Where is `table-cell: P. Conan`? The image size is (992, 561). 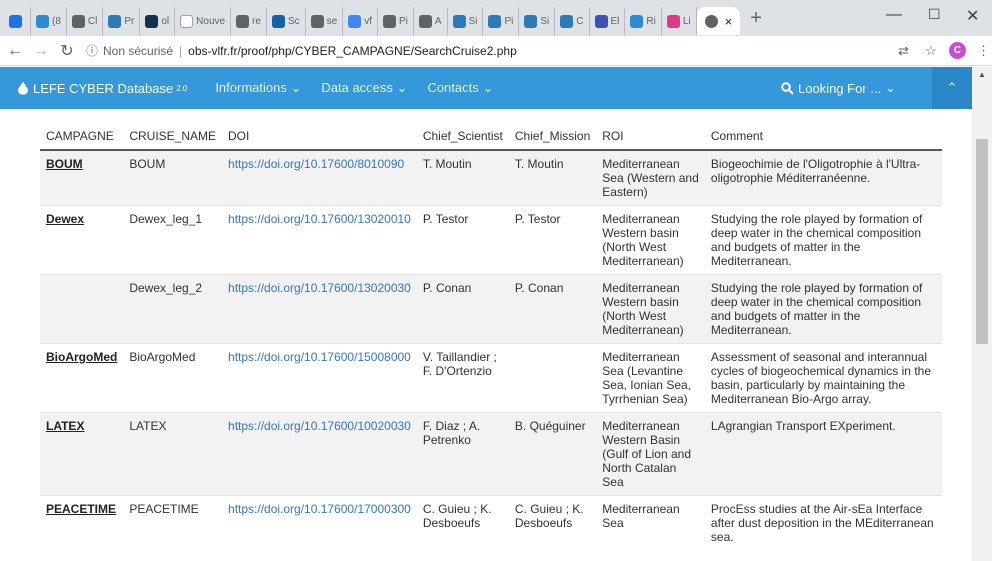
table-cell: P. Conan is located at coordinates (552, 309).